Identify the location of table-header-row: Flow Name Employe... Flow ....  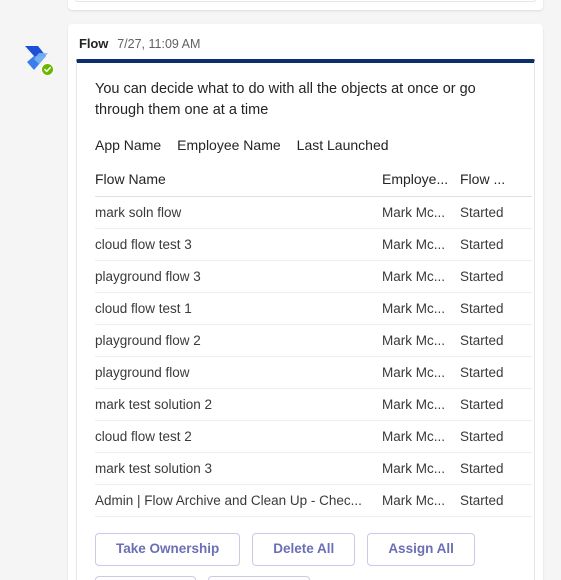
(313, 182).